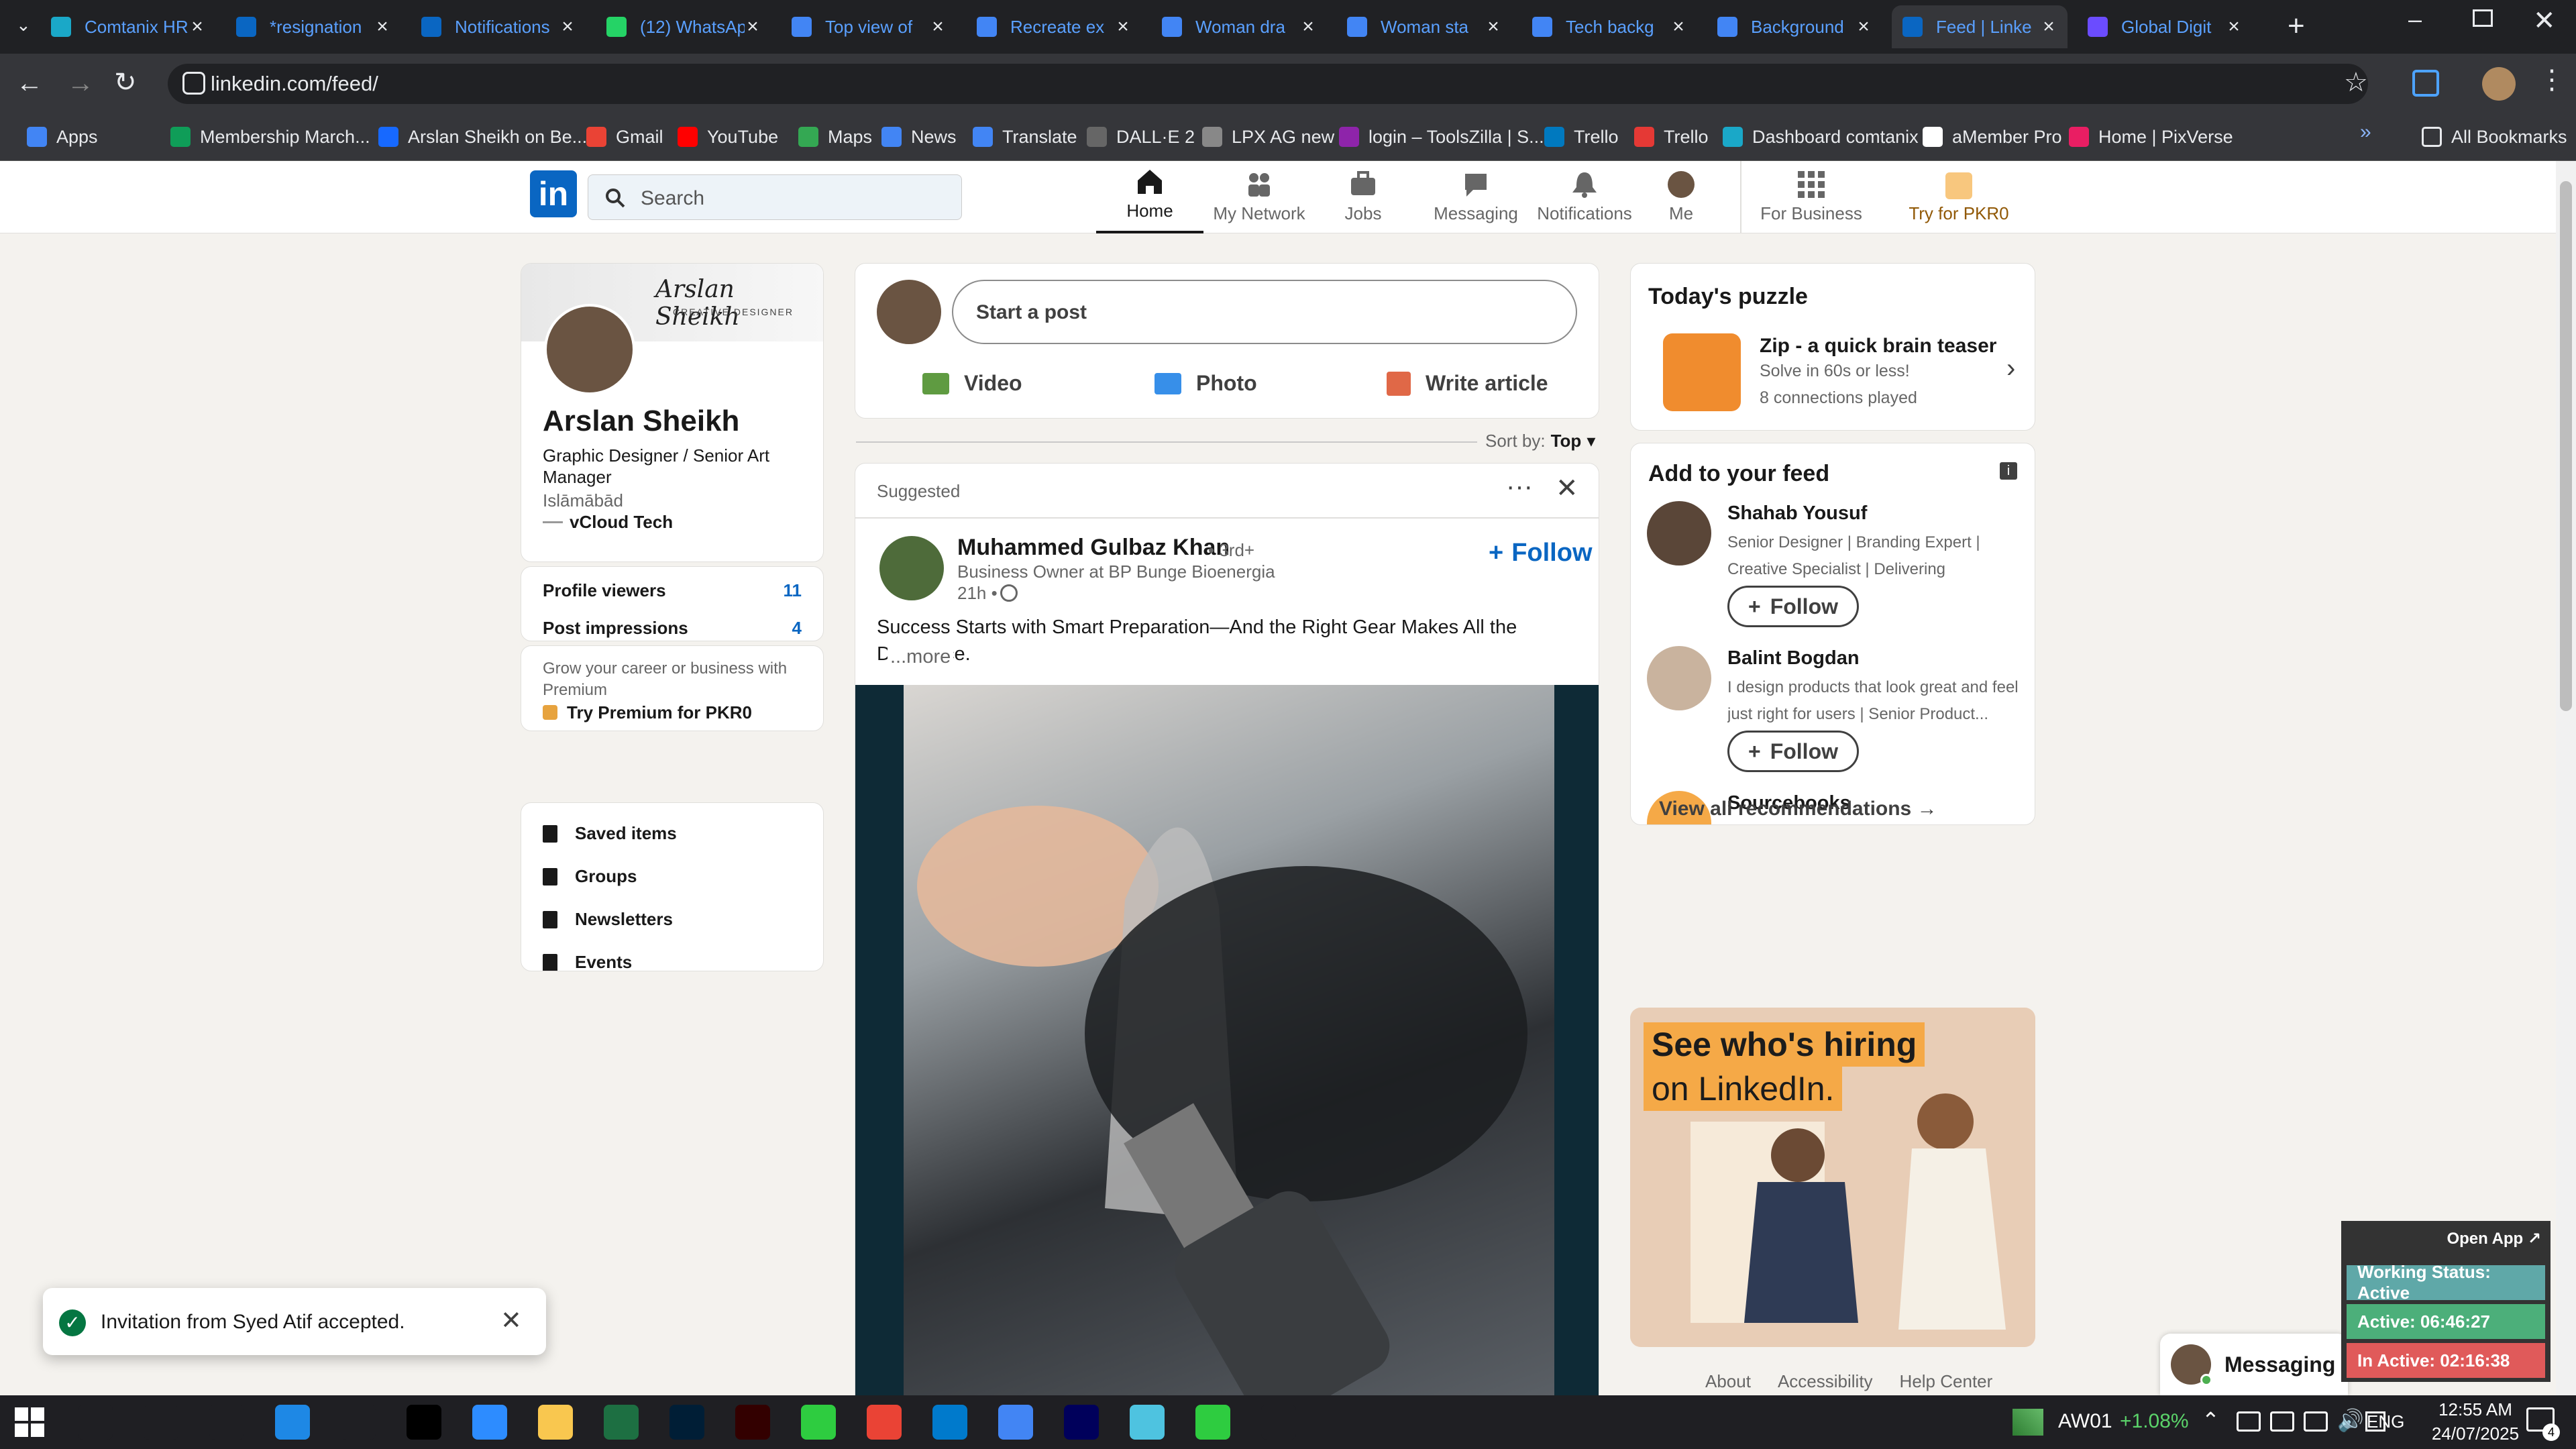 The width and height of the screenshot is (2576, 1449). Describe the element at coordinates (589, 349) in the screenshot. I see `profile-photo` at that location.